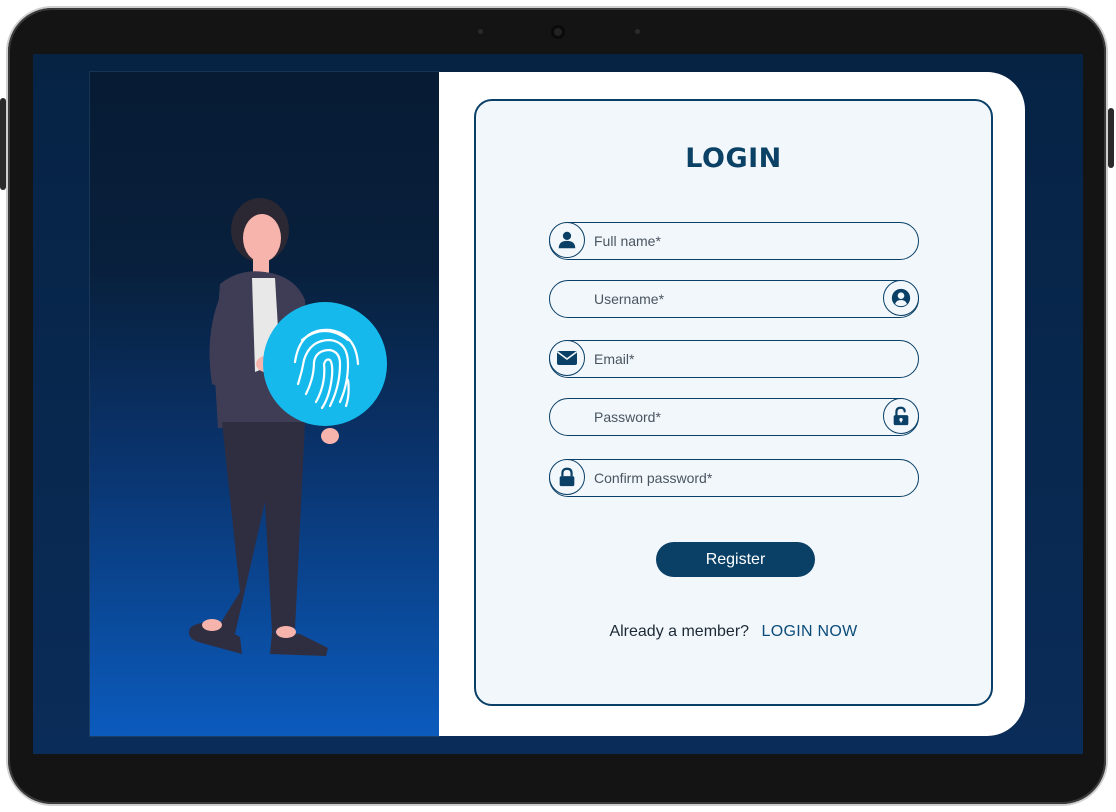  Describe the element at coordinates (567, 477) in the screenshot. I see `lock-icon` at that location.